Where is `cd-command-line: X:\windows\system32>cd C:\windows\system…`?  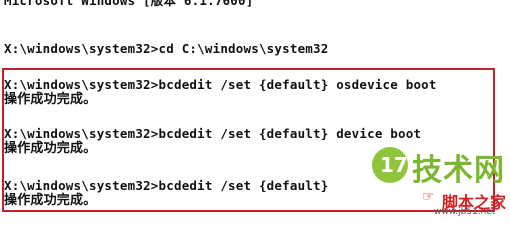
cd-command-line: X:\windows\system32>cd C:\windows\system… is located at coordinates (166, 48).